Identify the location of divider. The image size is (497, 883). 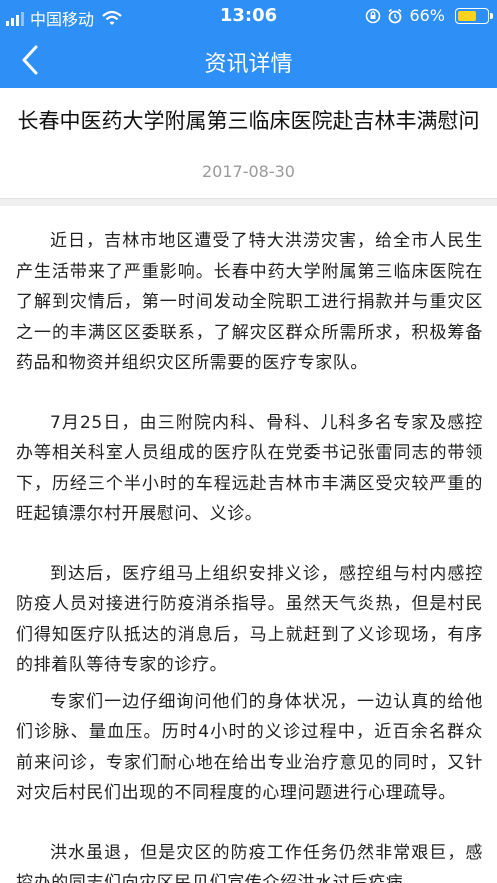
(248, 202).